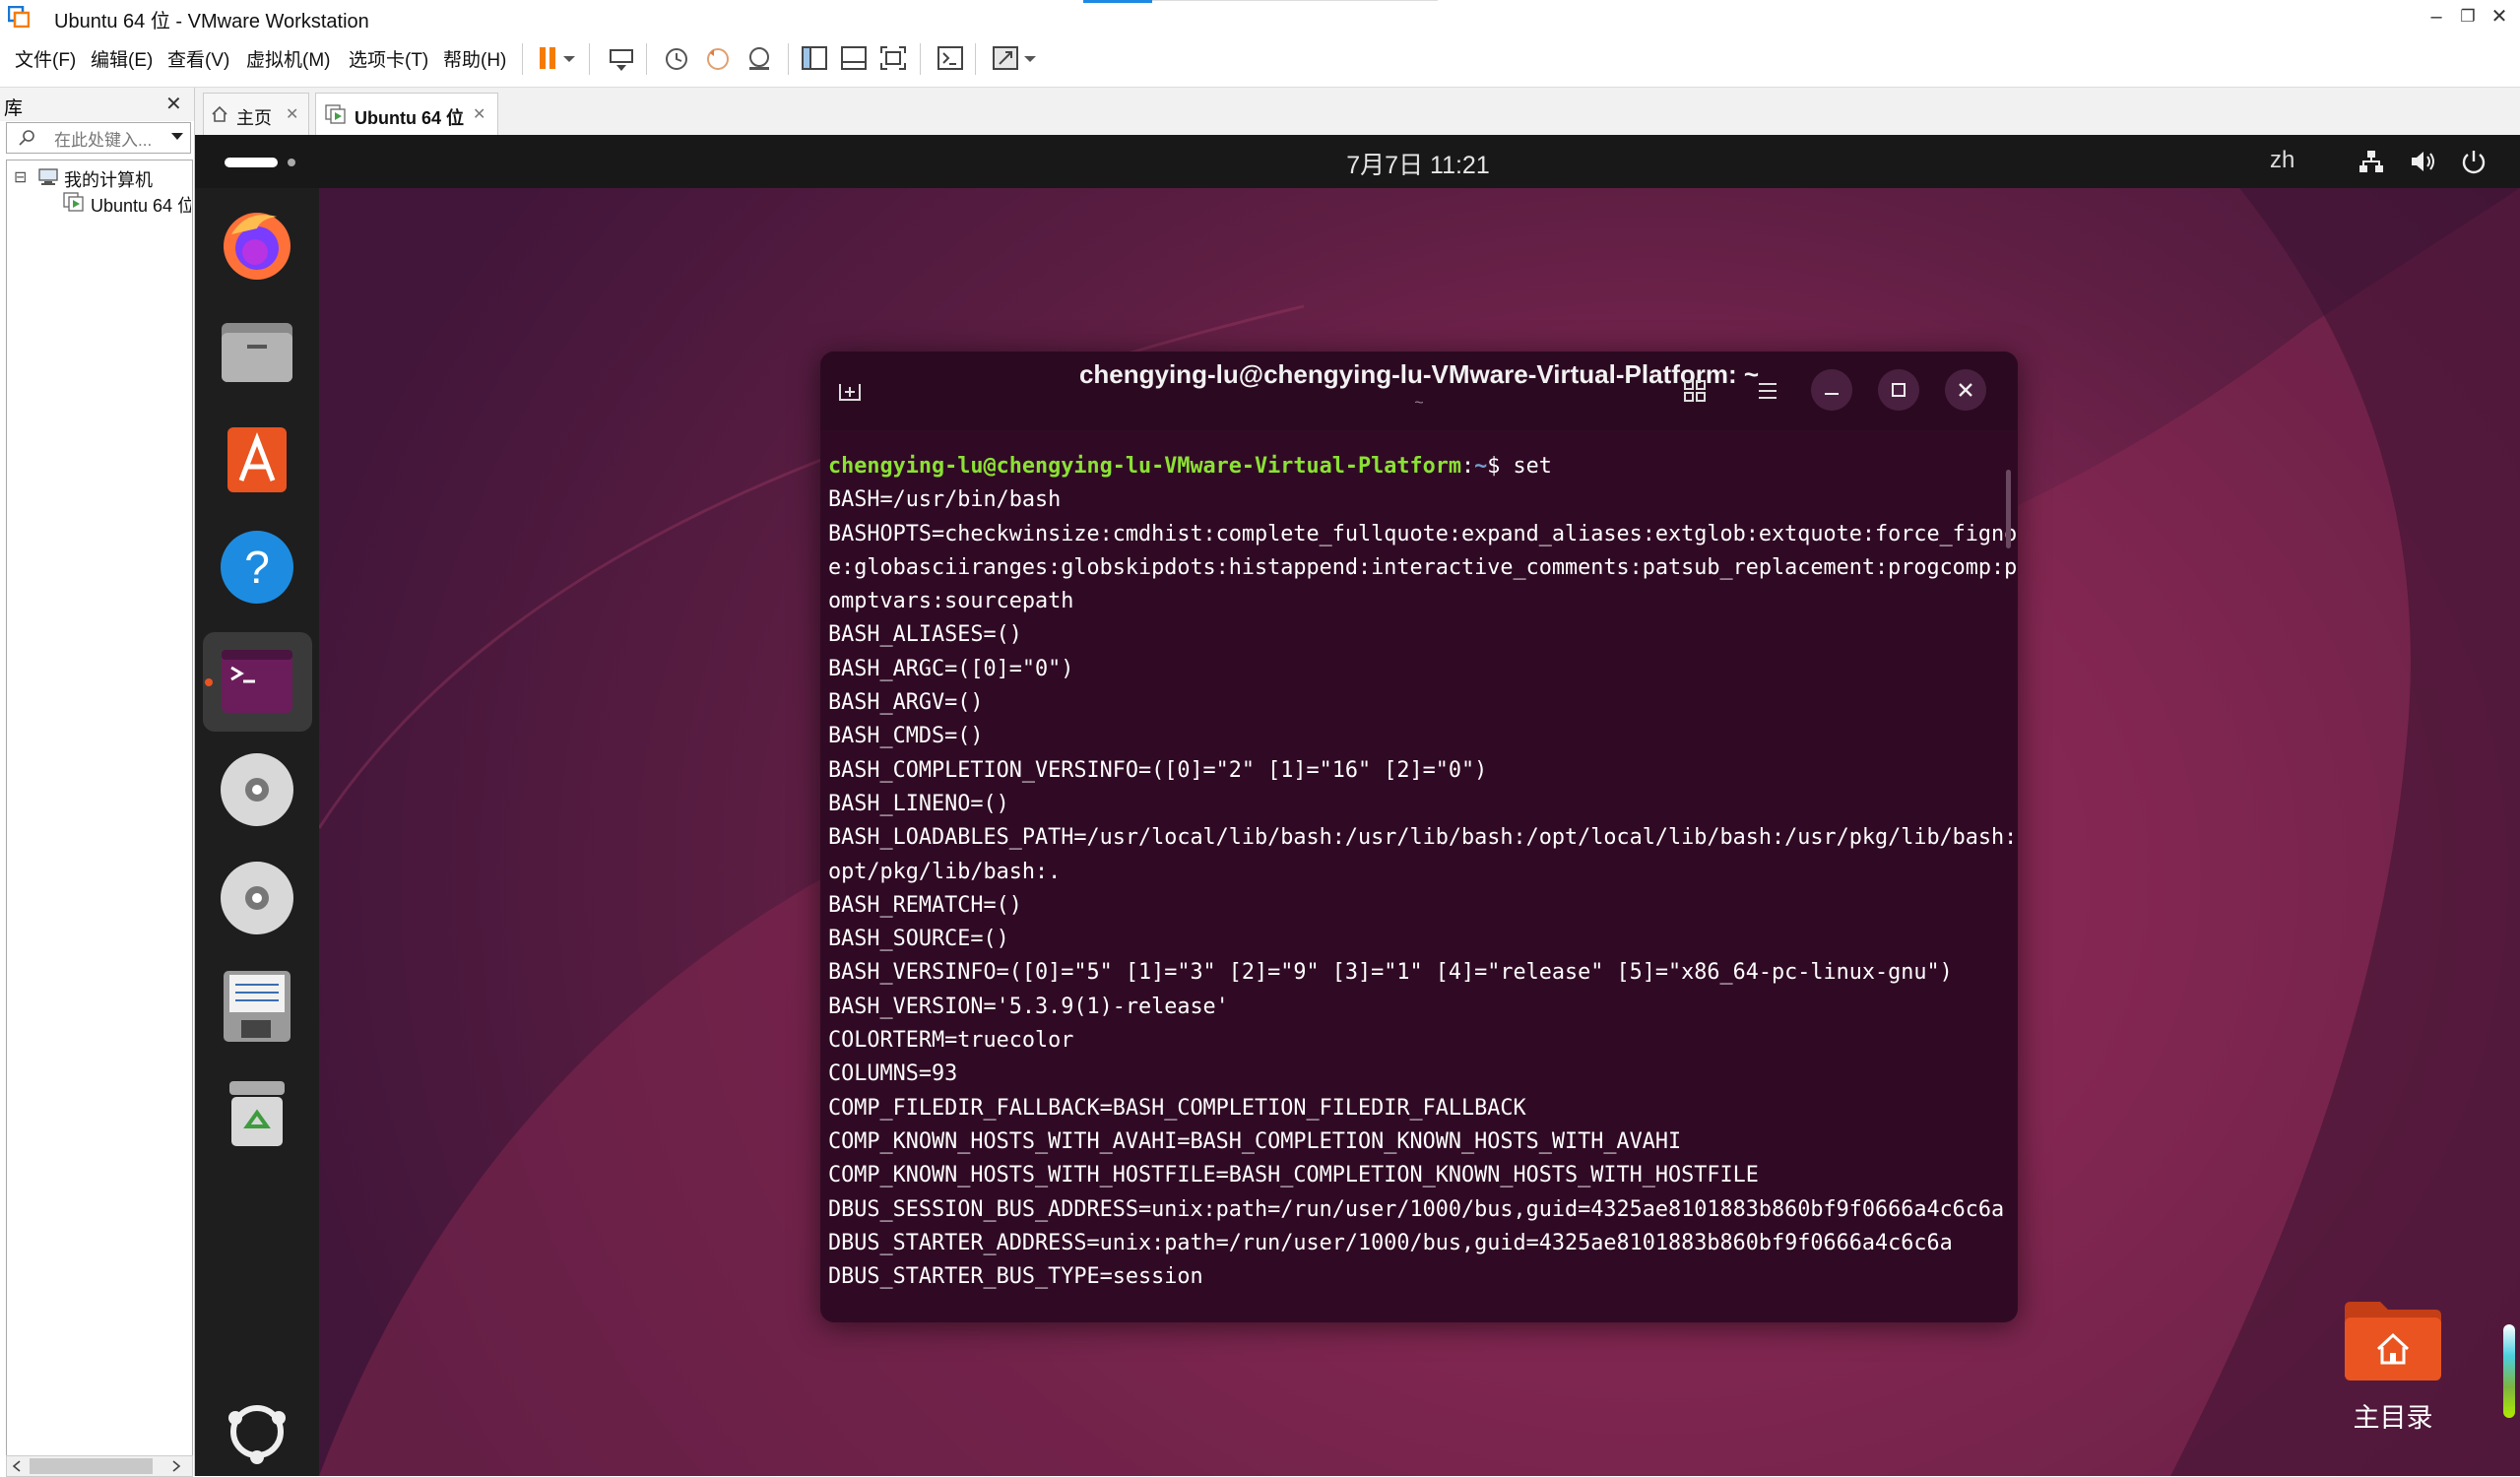 This screenshot has height=1477, width=2520. What do you see at coordinates (1519, 467) in the screenshot?
I see `prompt-command: $ set` at bounding box center [1519, 467].